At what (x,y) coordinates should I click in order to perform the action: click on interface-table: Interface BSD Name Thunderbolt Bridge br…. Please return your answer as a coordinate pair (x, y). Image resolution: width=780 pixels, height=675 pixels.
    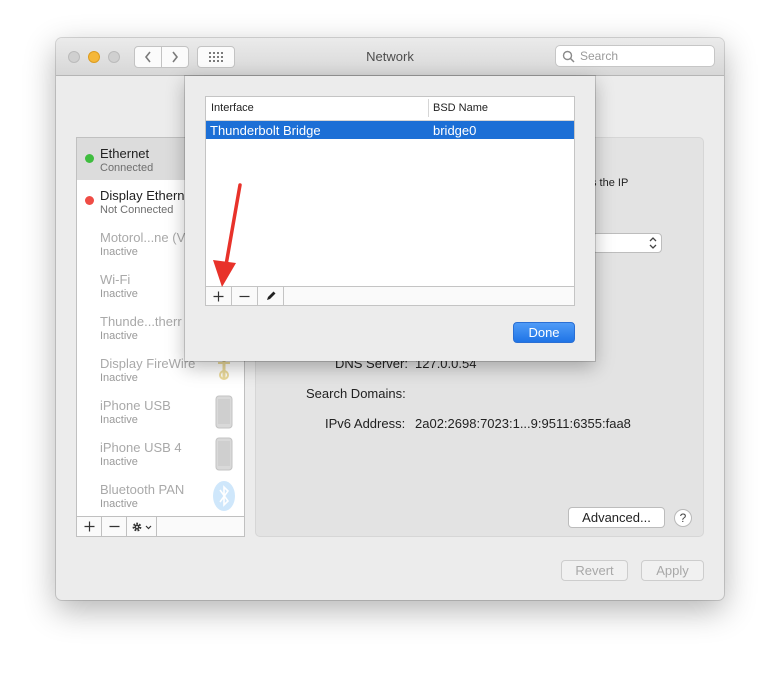
    Looking at the image, I should click on (390, 201).